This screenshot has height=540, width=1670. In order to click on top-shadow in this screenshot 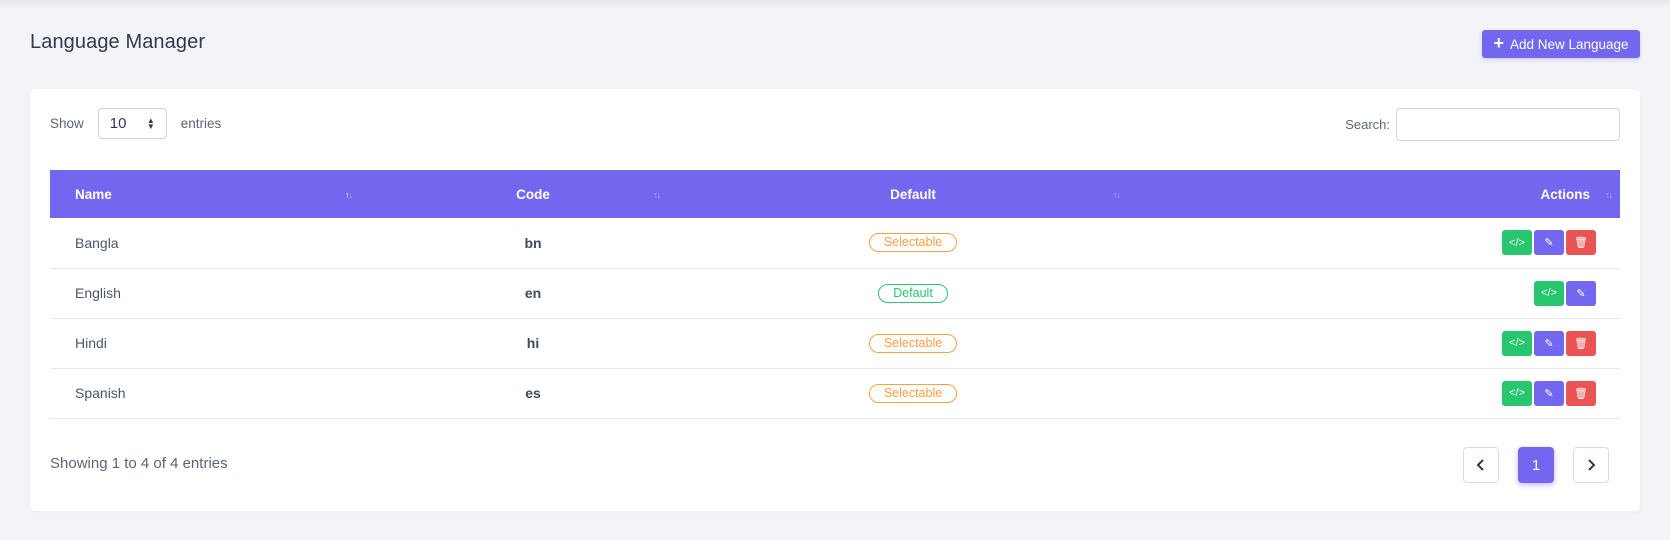, I will do `click(835, 4)`.